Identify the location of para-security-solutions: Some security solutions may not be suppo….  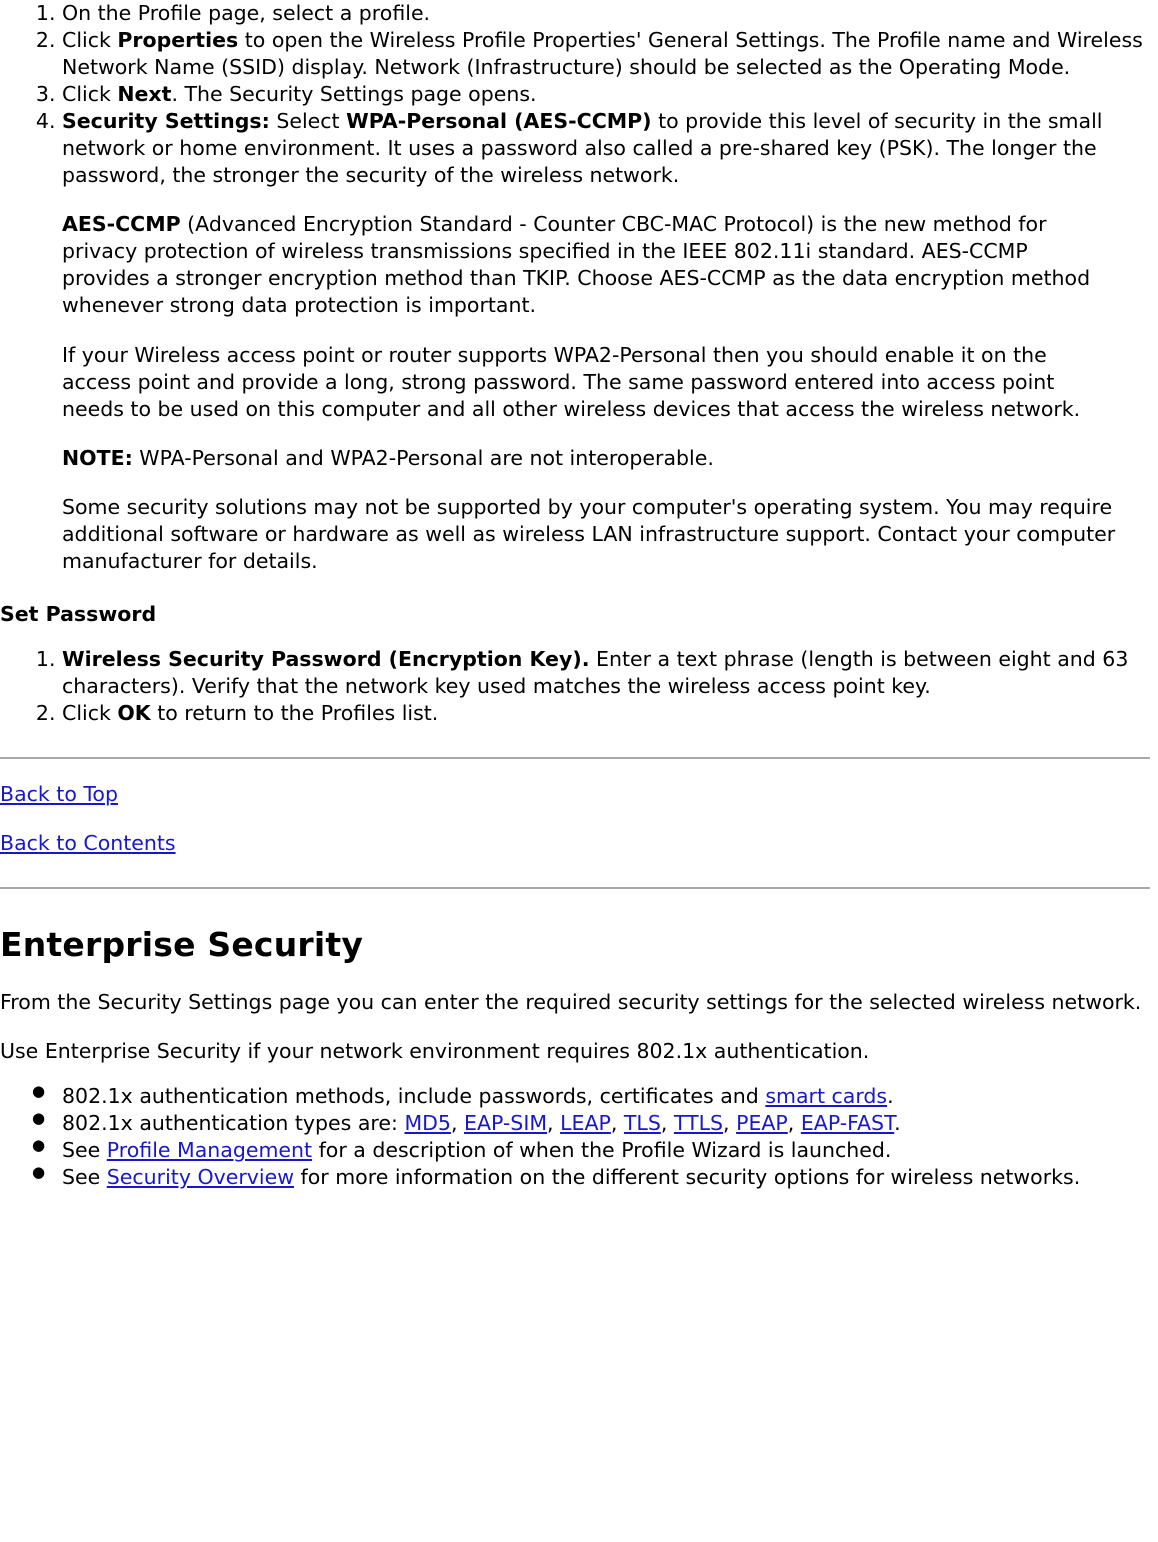
(591, 534).